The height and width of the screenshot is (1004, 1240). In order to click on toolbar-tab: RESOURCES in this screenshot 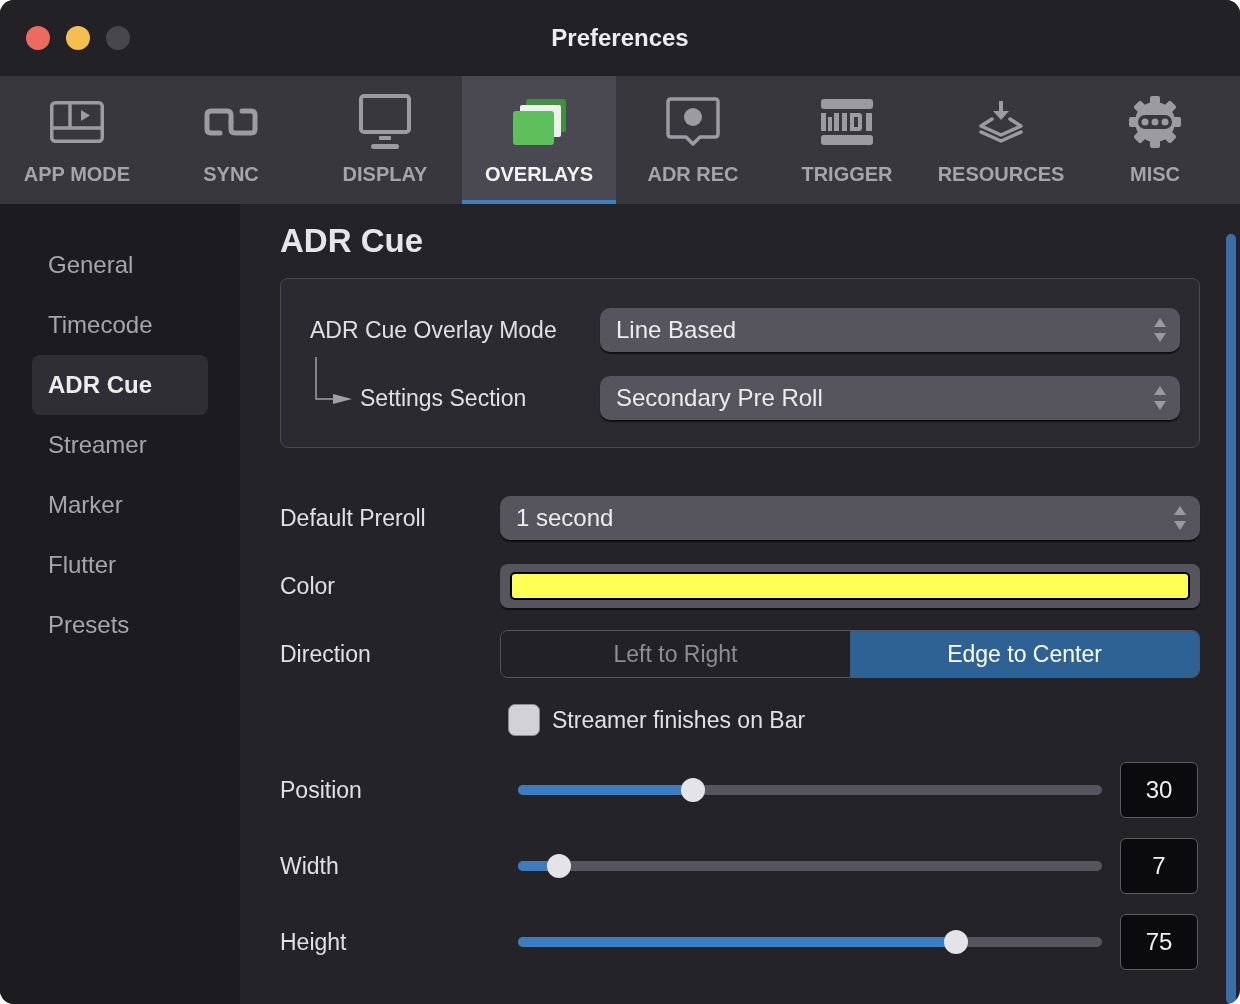, I will do `click(1001, 140)`.